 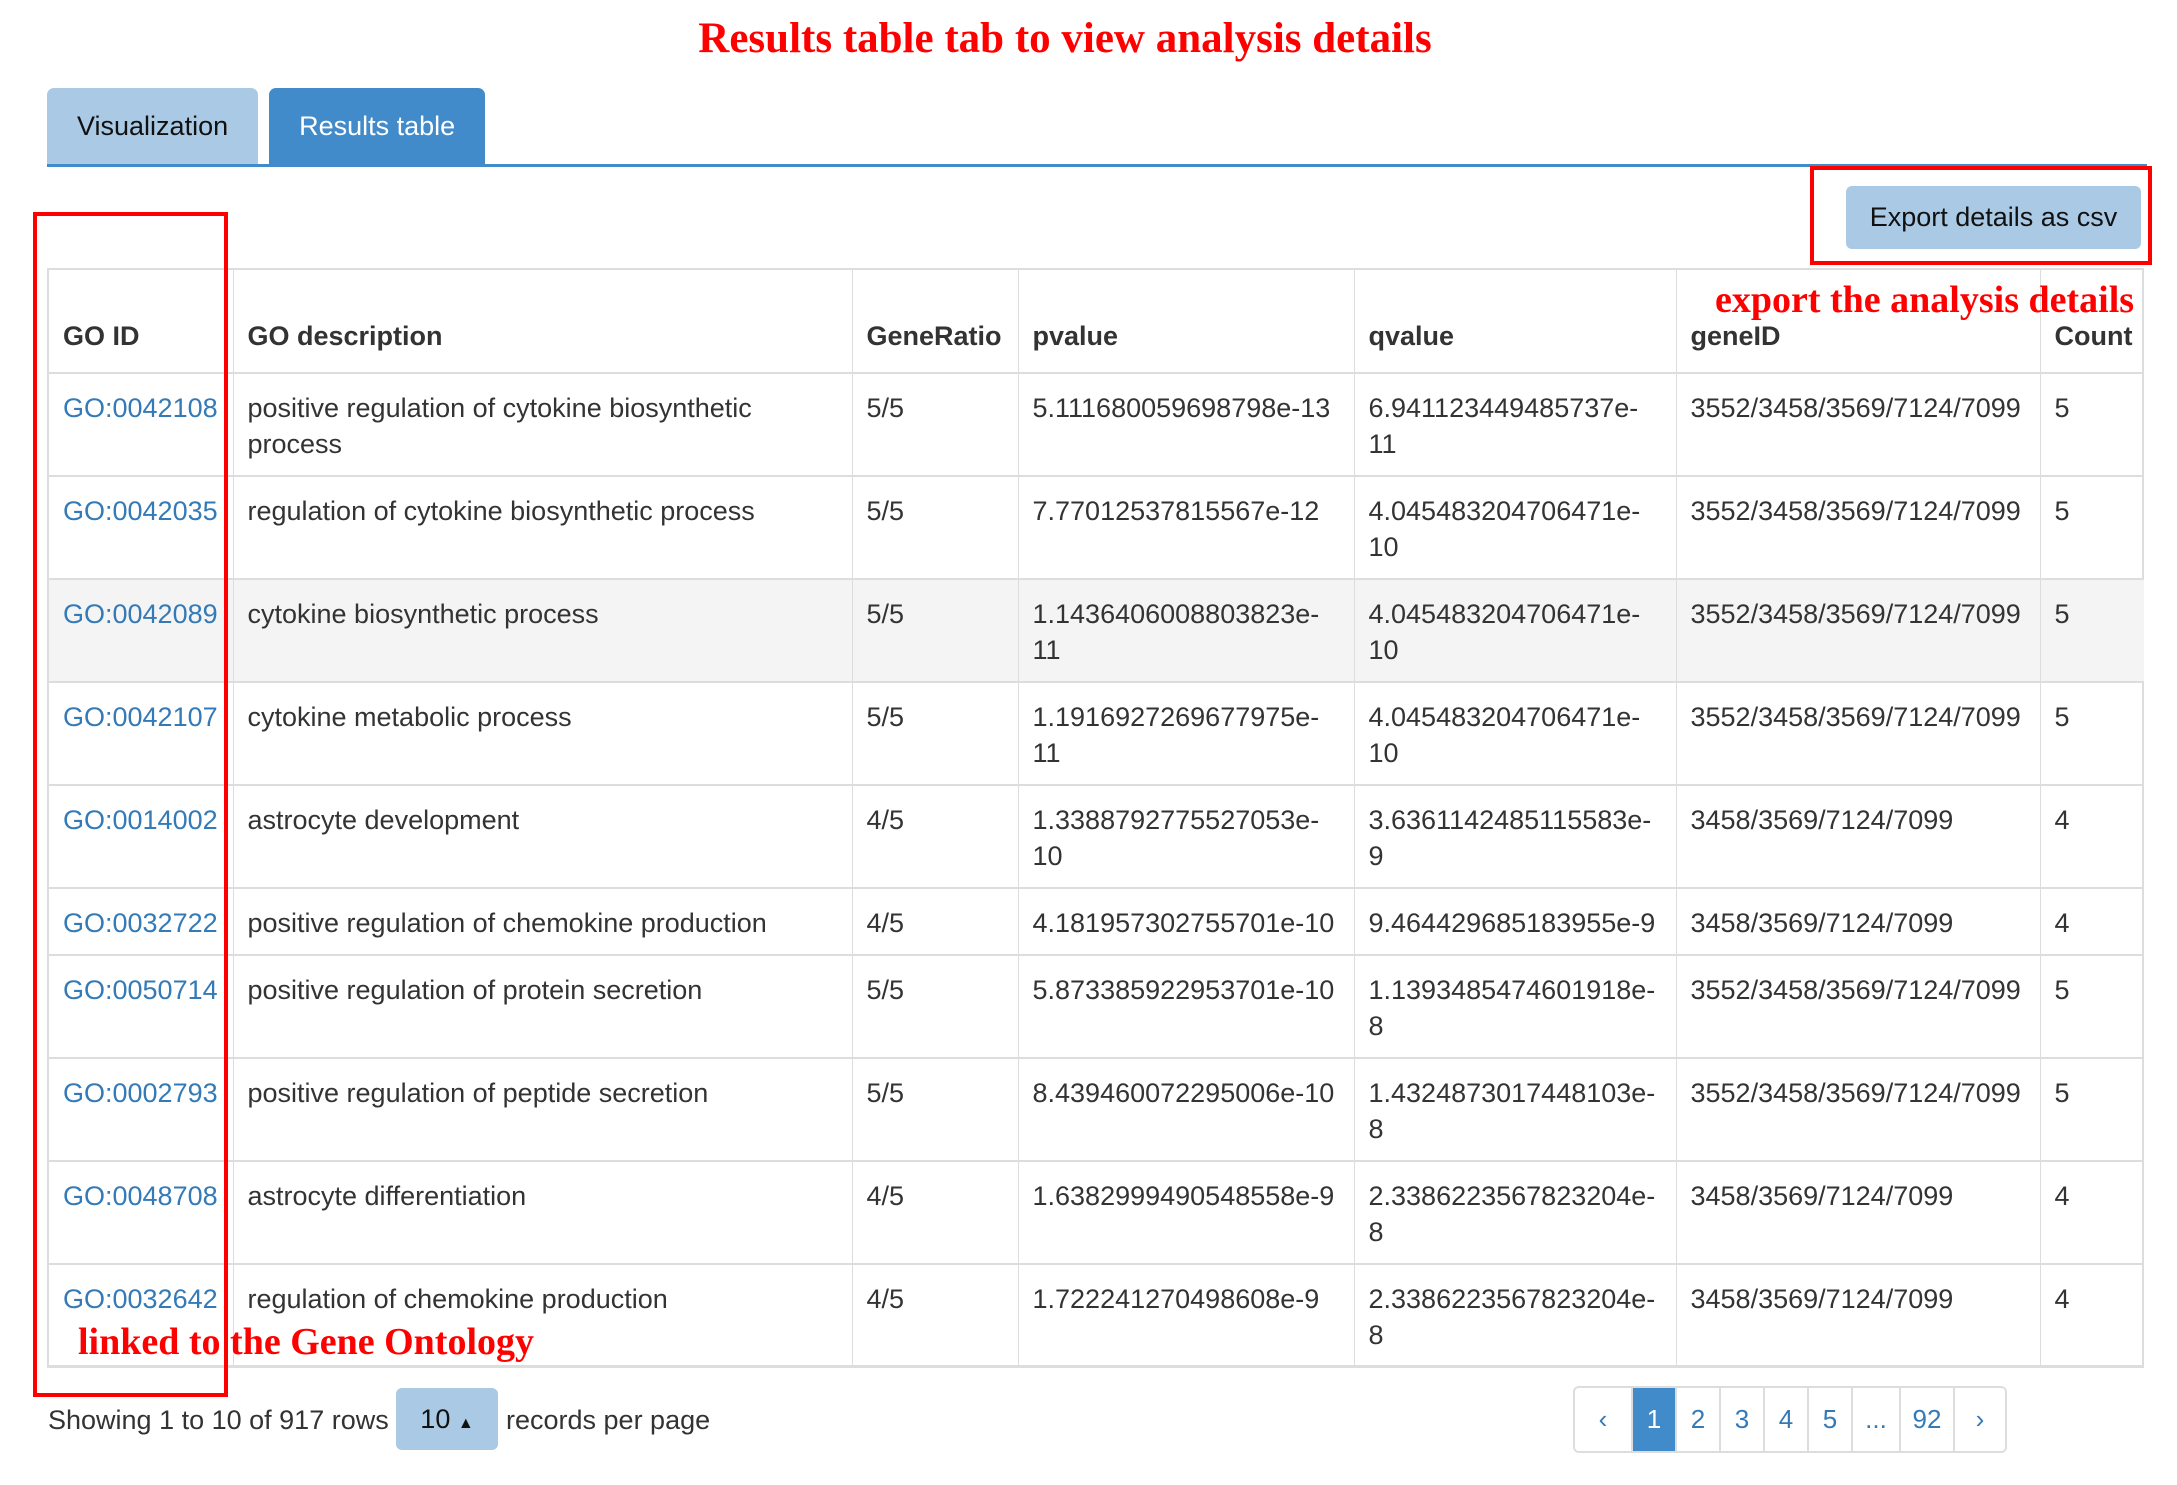 What do you see at coordinates (1514, 322) in the screenshot?
I see `header-qvalue: qvalue` at bounding box center [1514, 322].